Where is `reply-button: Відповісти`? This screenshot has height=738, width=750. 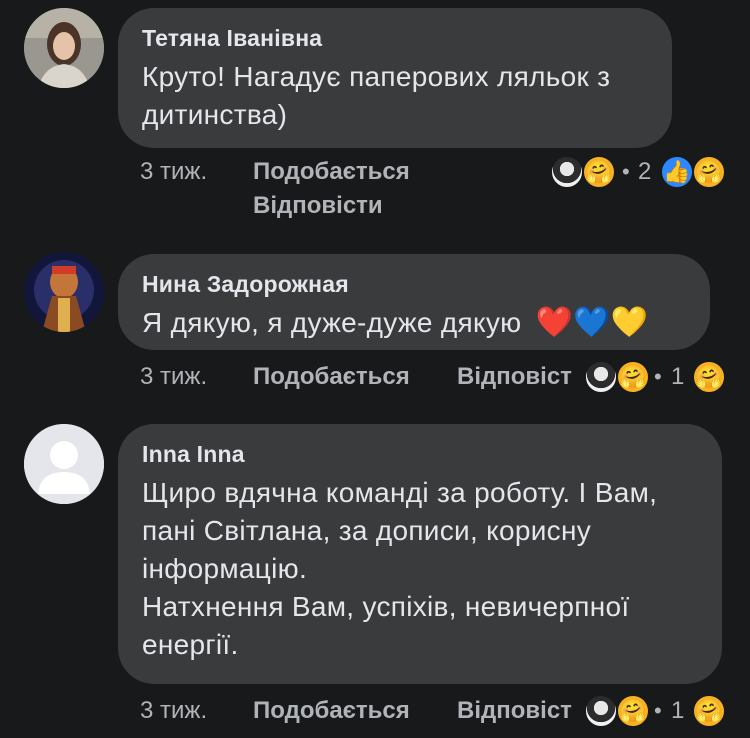
reply-button: Відповісти is located at coordinates (318, 206).